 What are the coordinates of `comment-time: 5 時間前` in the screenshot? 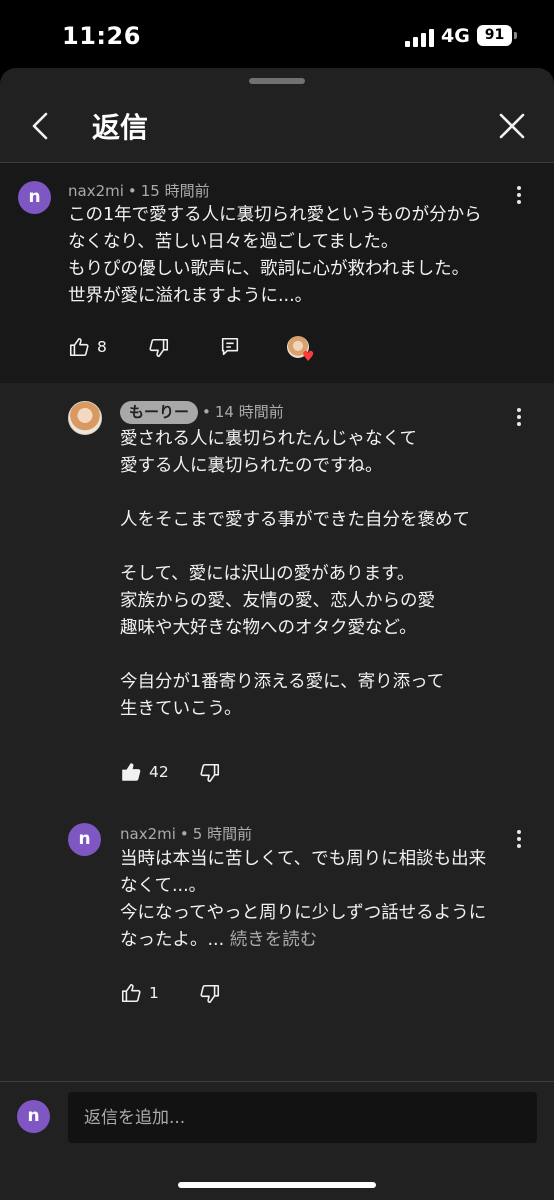 It's located at (222, 834).